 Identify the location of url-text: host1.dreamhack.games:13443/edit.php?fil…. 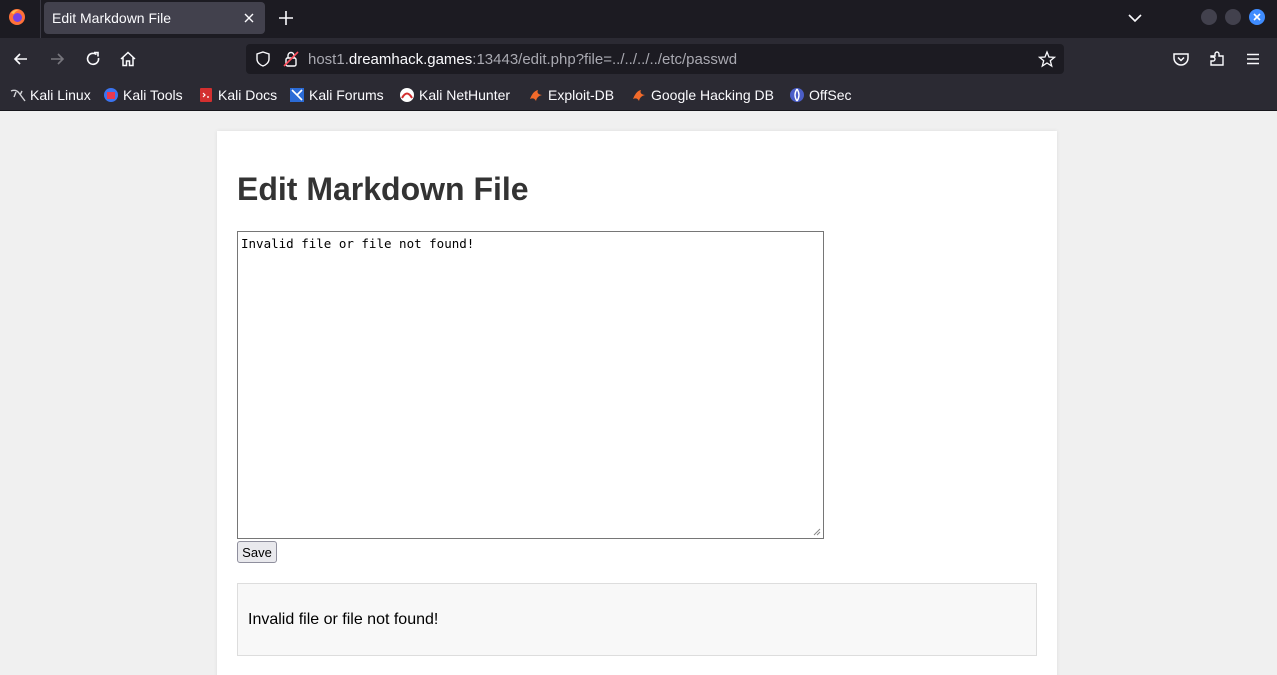
(522, 59).